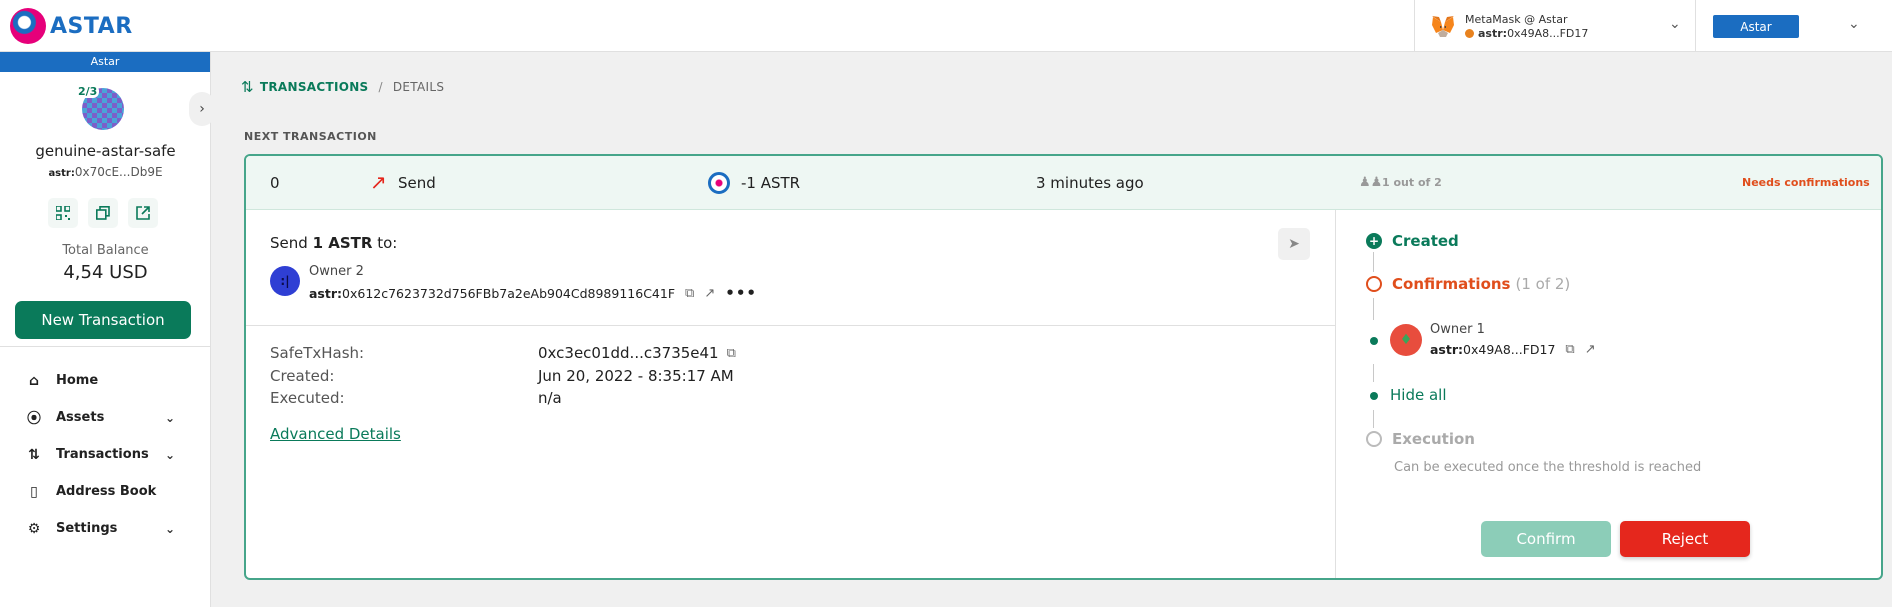 The image size is (1892, 607). Describe the element at coordinates (1433, 439) in the screenshot. I see `step-execution-label: Execution` at that location.